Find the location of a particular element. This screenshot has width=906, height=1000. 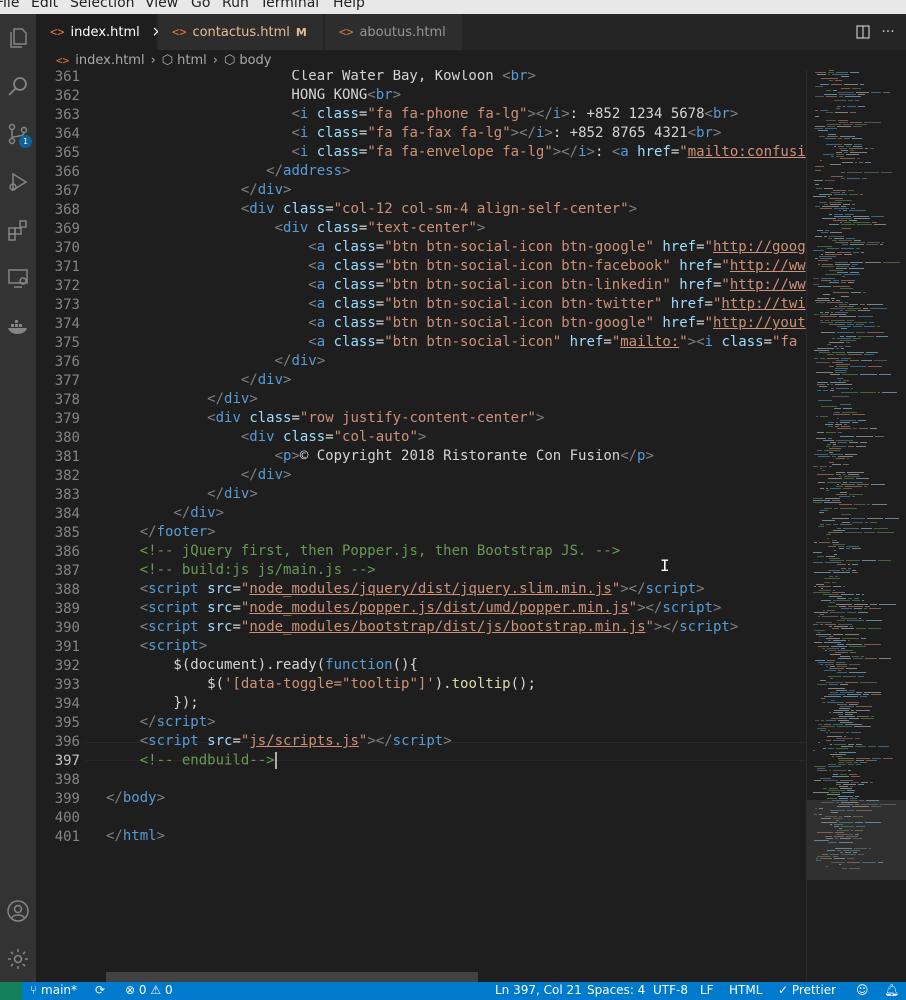

breadcrumb-body: body is located at coordinates (255, 60).